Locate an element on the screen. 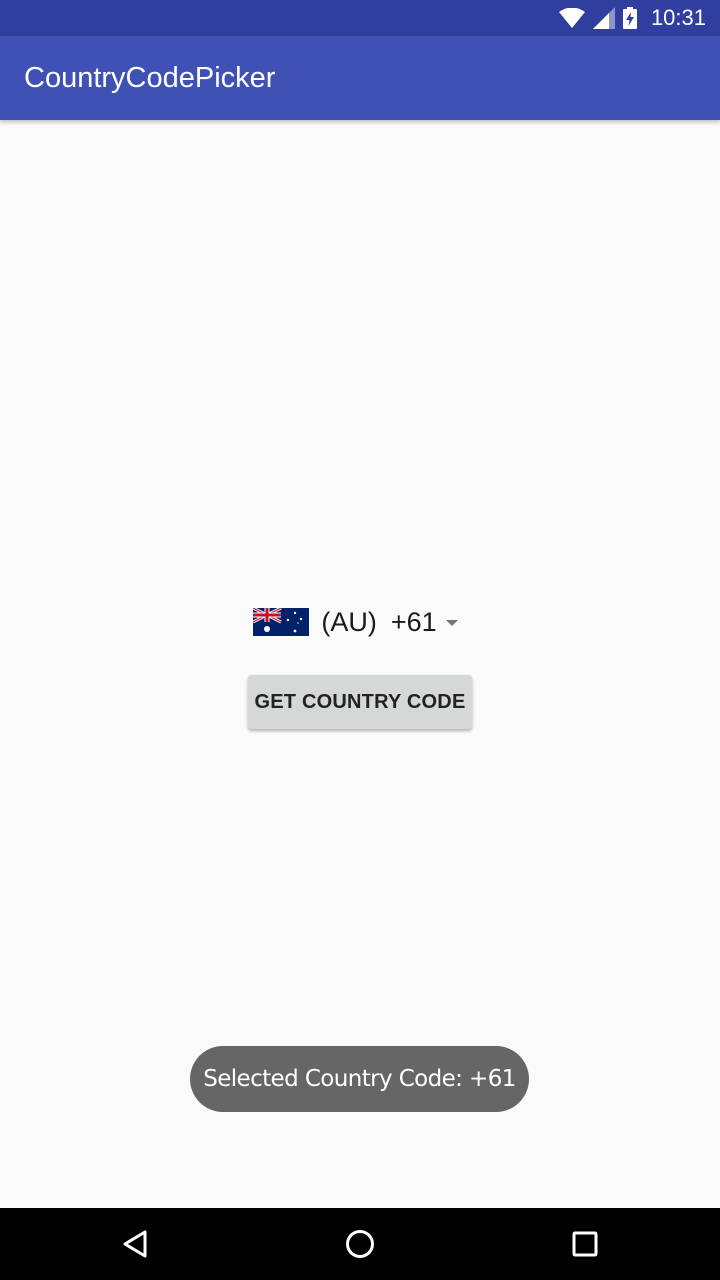 The width and height of the screenshot is (720, 1280). app-bar: CountryCodePicker is located at coordinates (360, 78).